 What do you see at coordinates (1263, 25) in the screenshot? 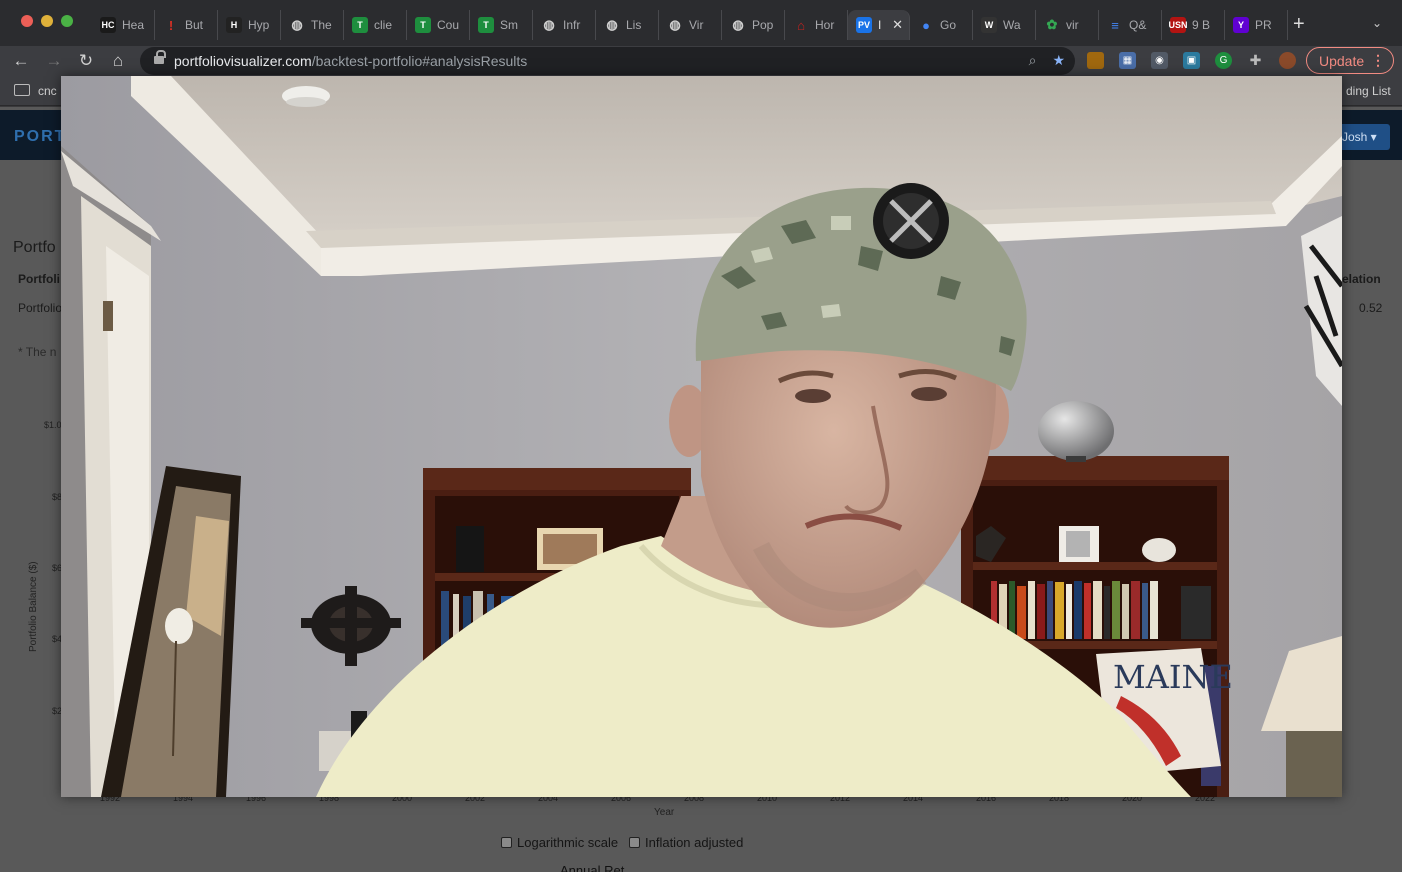
I see `tab-label: PR` at bounding box center [1263, 25].